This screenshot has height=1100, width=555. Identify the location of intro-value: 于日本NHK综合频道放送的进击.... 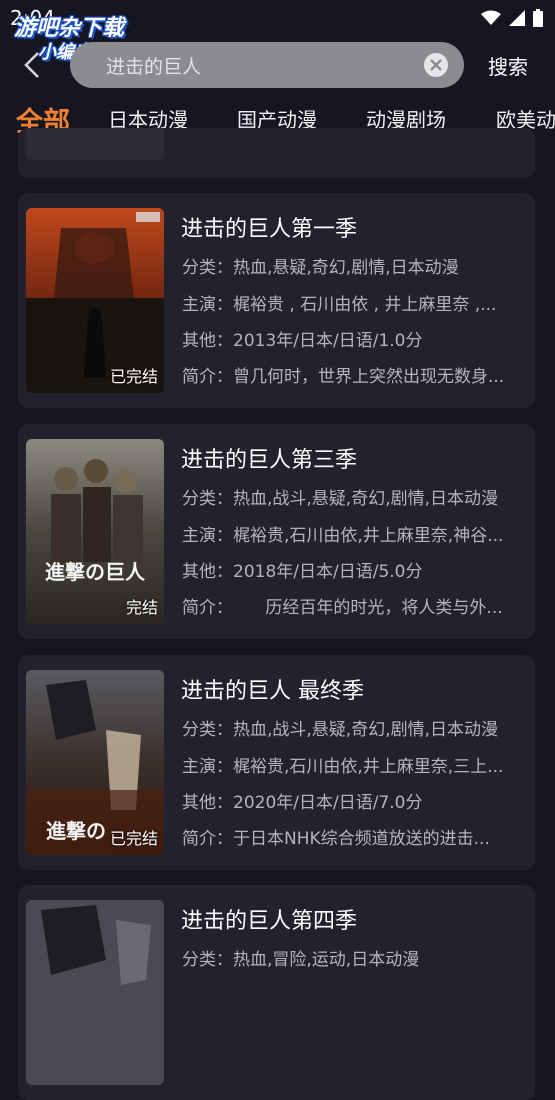
(361, 839).